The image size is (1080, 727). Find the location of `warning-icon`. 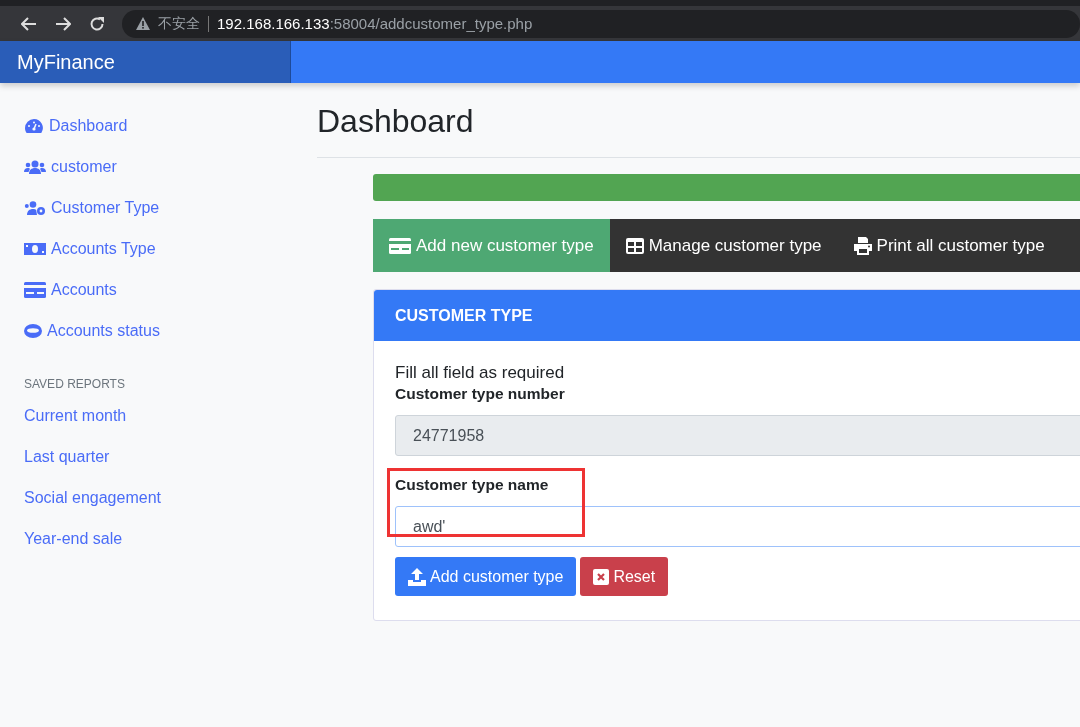

warning-icon is located at coordinates (143, 23).